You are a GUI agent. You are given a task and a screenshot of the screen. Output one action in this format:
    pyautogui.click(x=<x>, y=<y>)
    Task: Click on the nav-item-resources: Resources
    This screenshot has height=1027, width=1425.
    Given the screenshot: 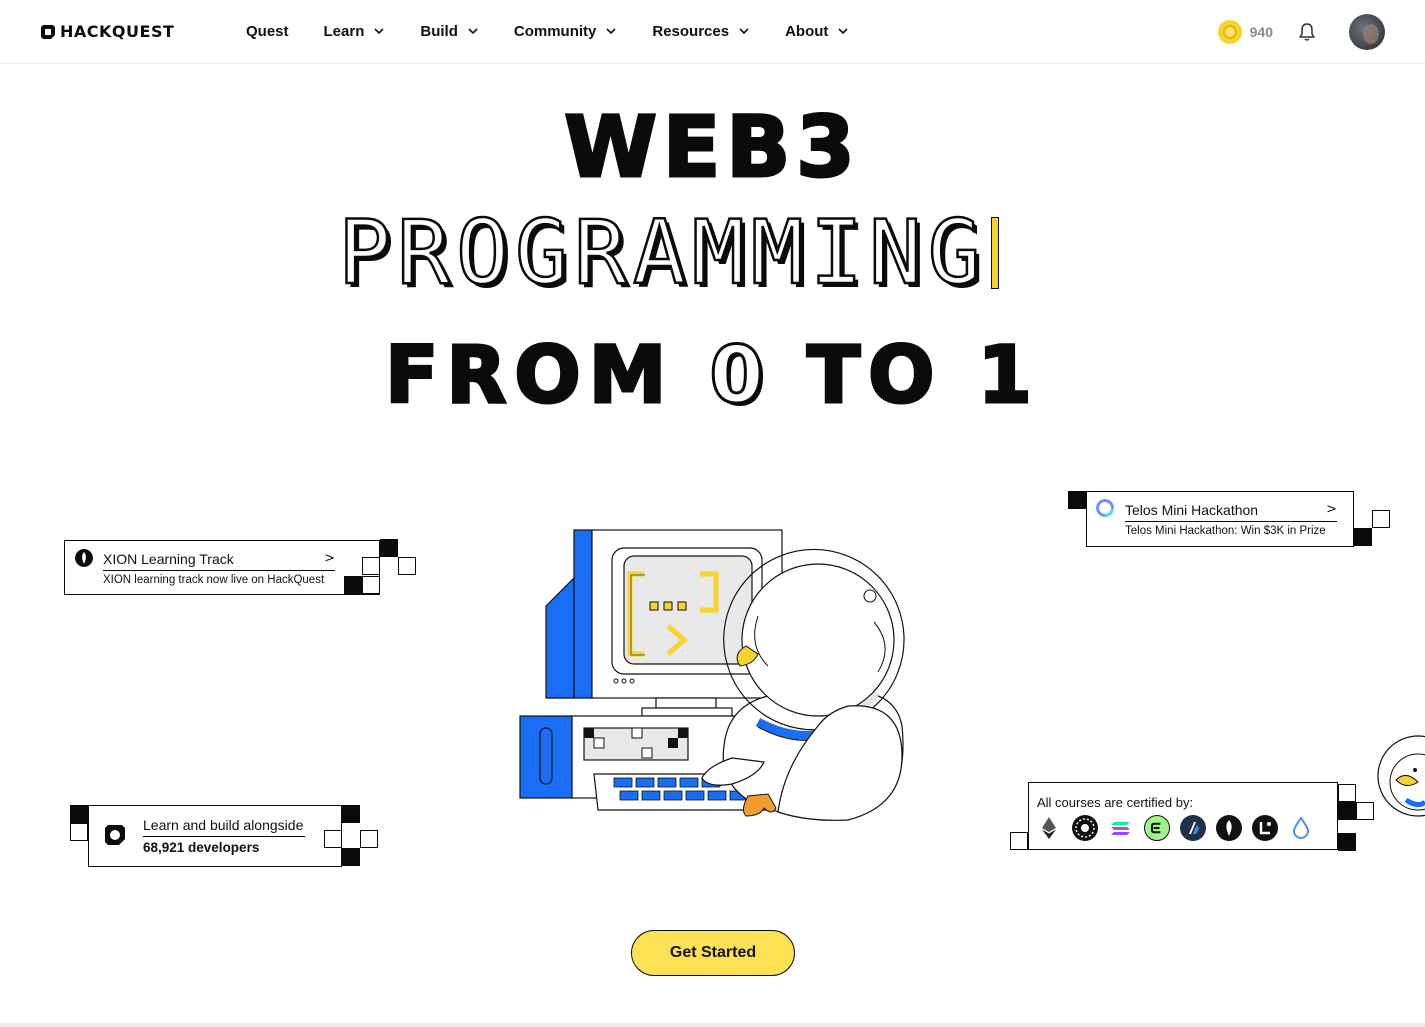 What is the action you would take?
    pyautogui.click(x=700, y=31)
    